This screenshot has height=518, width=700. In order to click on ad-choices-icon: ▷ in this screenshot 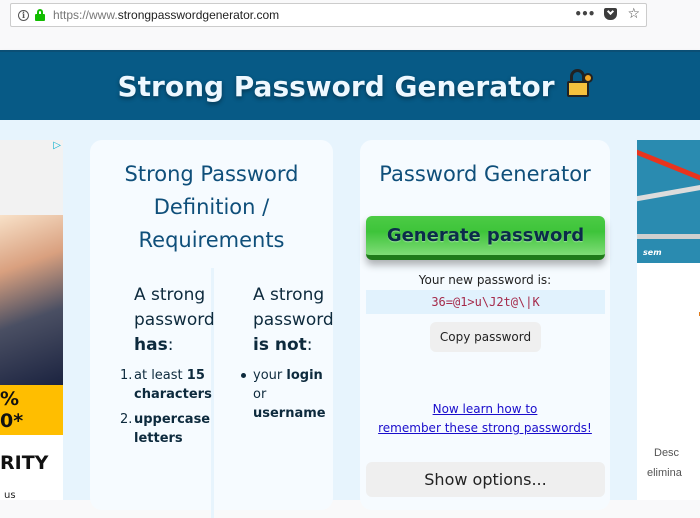, I will do `click(57, 145)`.